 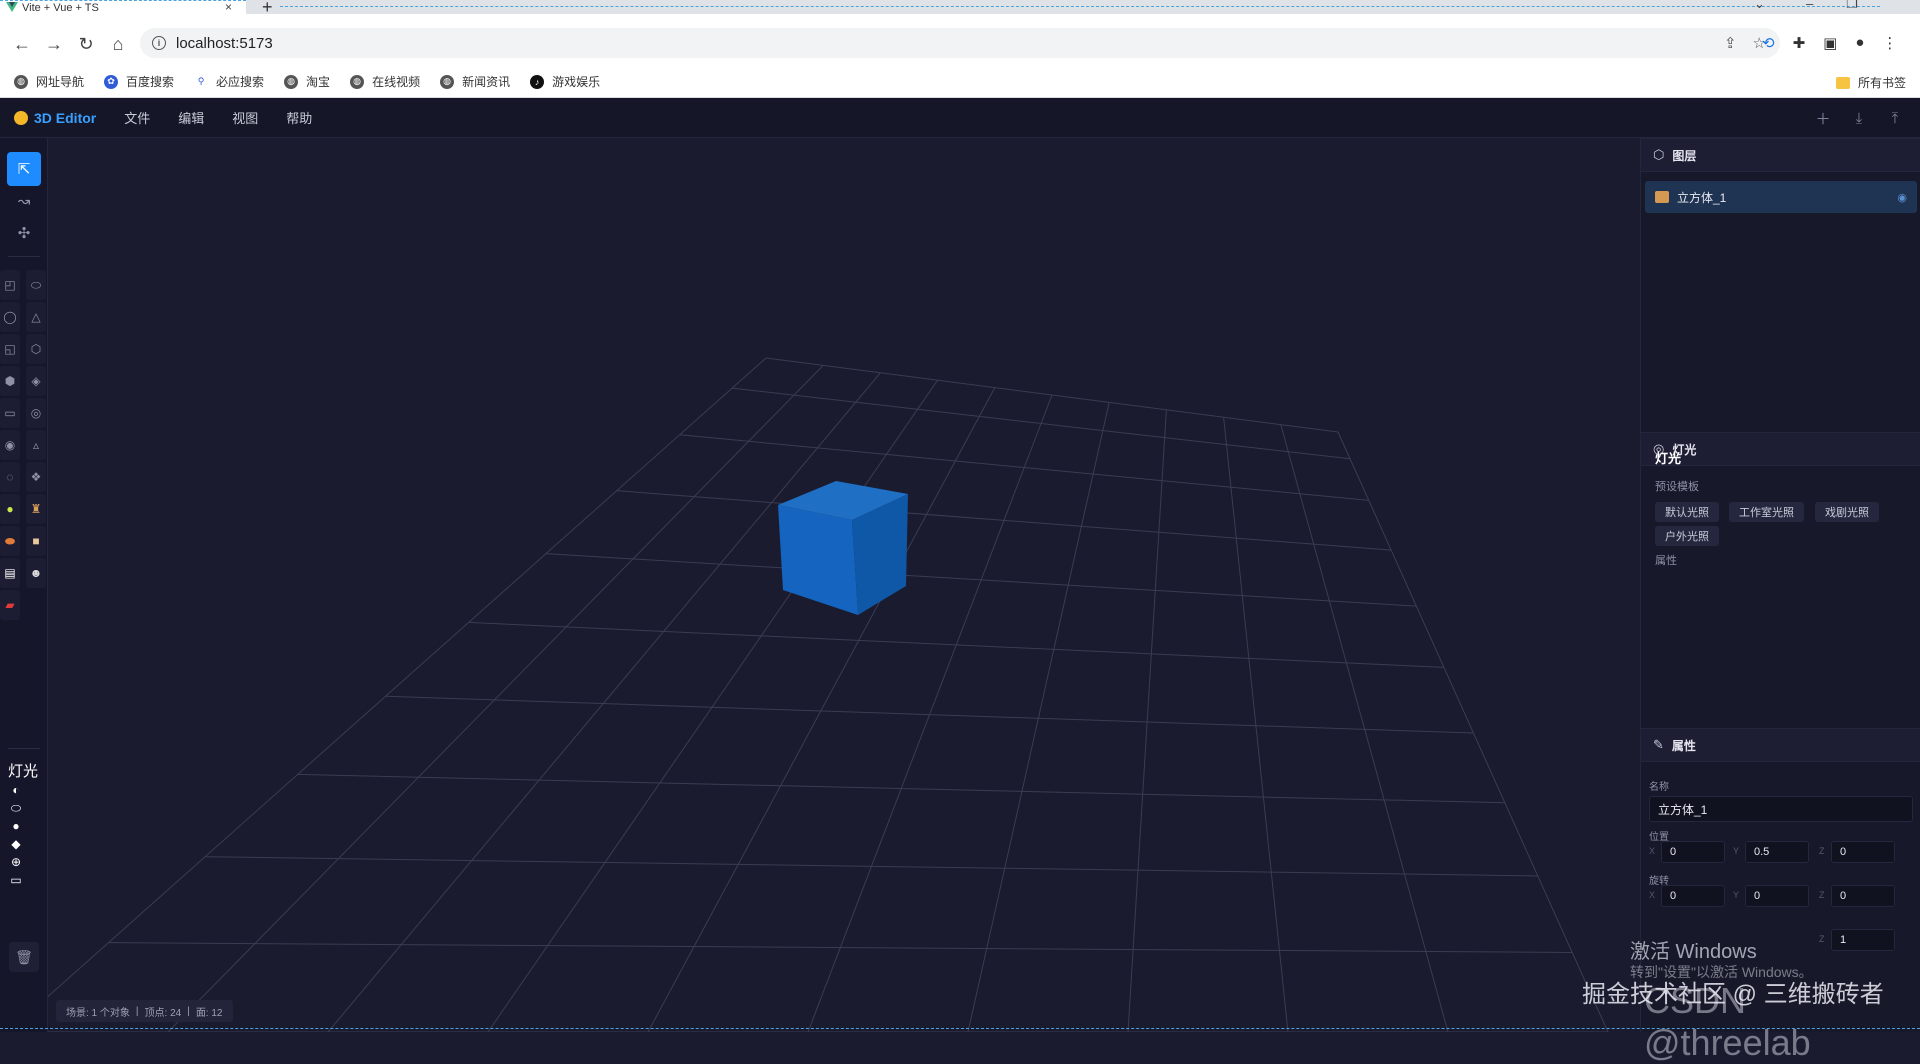 I want to click on baidu-icon: ✿, so click(x=111, y=81).